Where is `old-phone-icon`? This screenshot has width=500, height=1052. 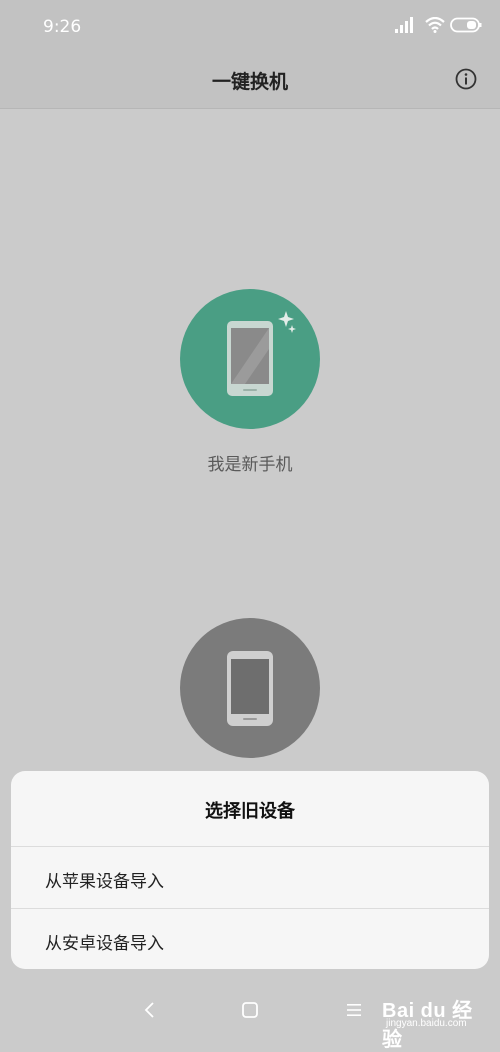 old-phone-icon is located at coordinates (250, 688).